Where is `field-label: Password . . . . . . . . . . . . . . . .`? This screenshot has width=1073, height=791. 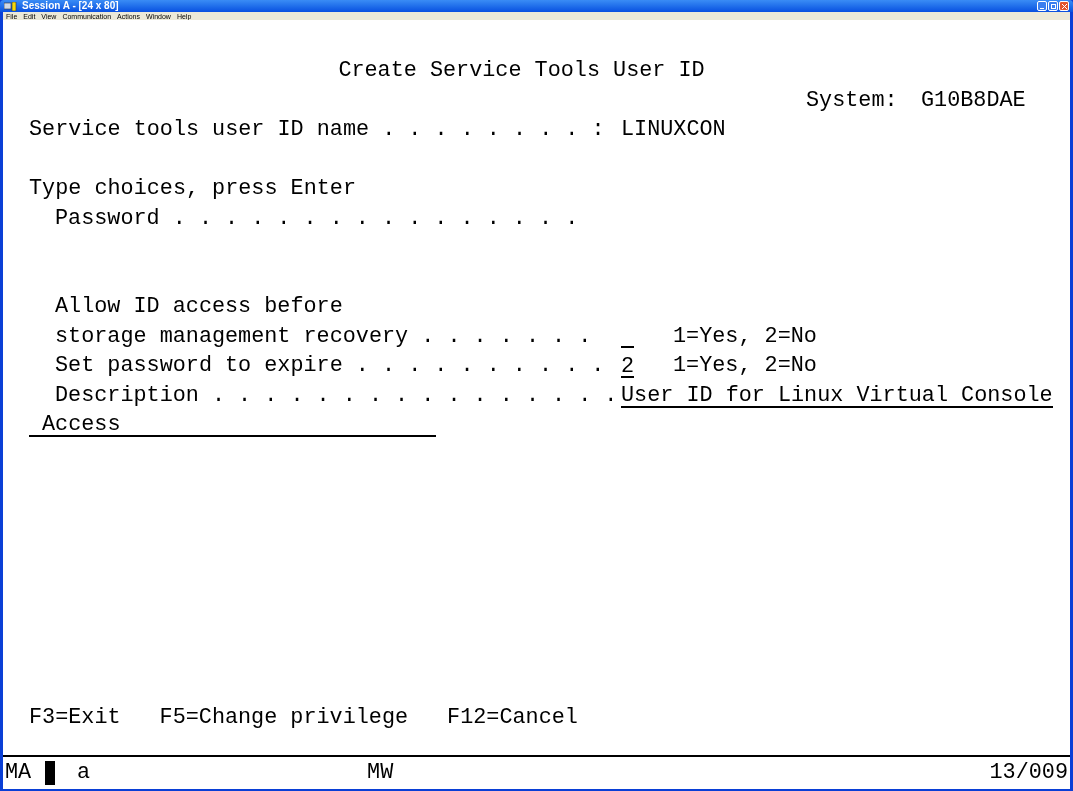 field-label: Password . . . . . . . . . . . . . . . . is located at coordinates (317, 218).